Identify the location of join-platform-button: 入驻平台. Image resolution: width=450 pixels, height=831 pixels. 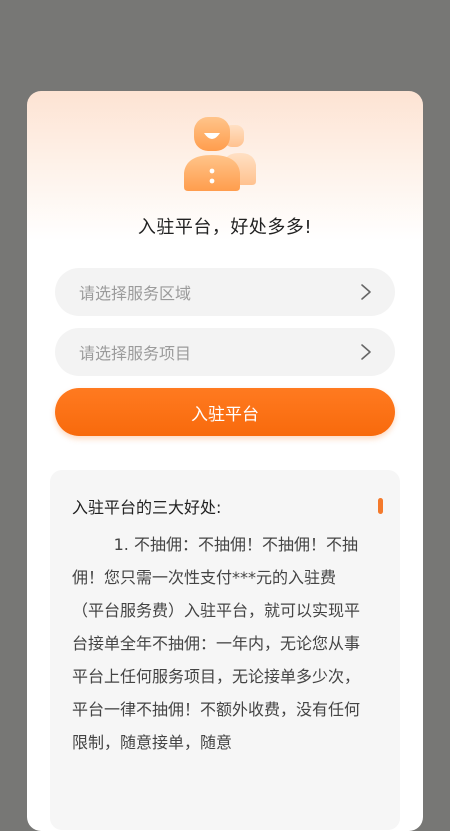
(225, 412).